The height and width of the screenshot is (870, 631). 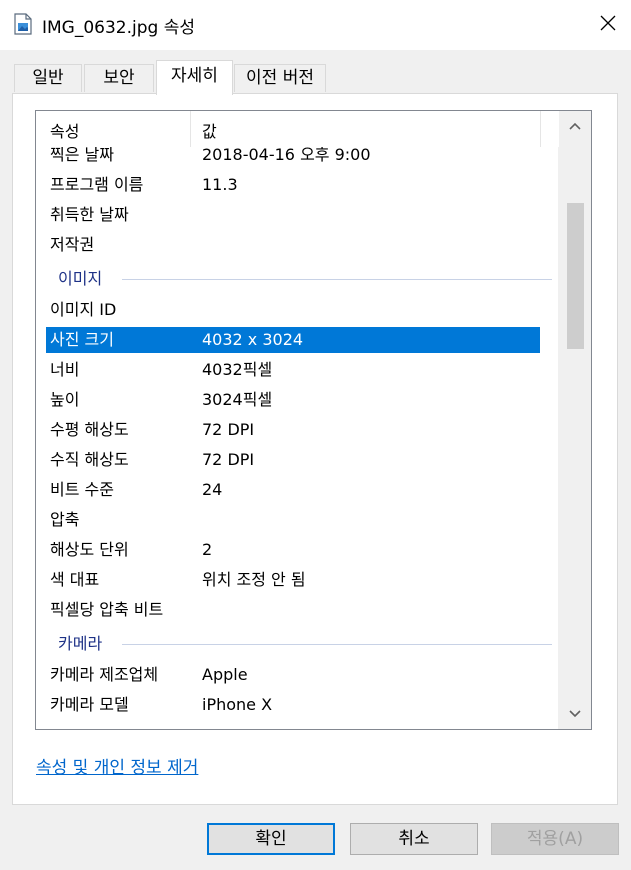 I want to click on property-name: 카메라 제조업체, so click(x=104, y=674).